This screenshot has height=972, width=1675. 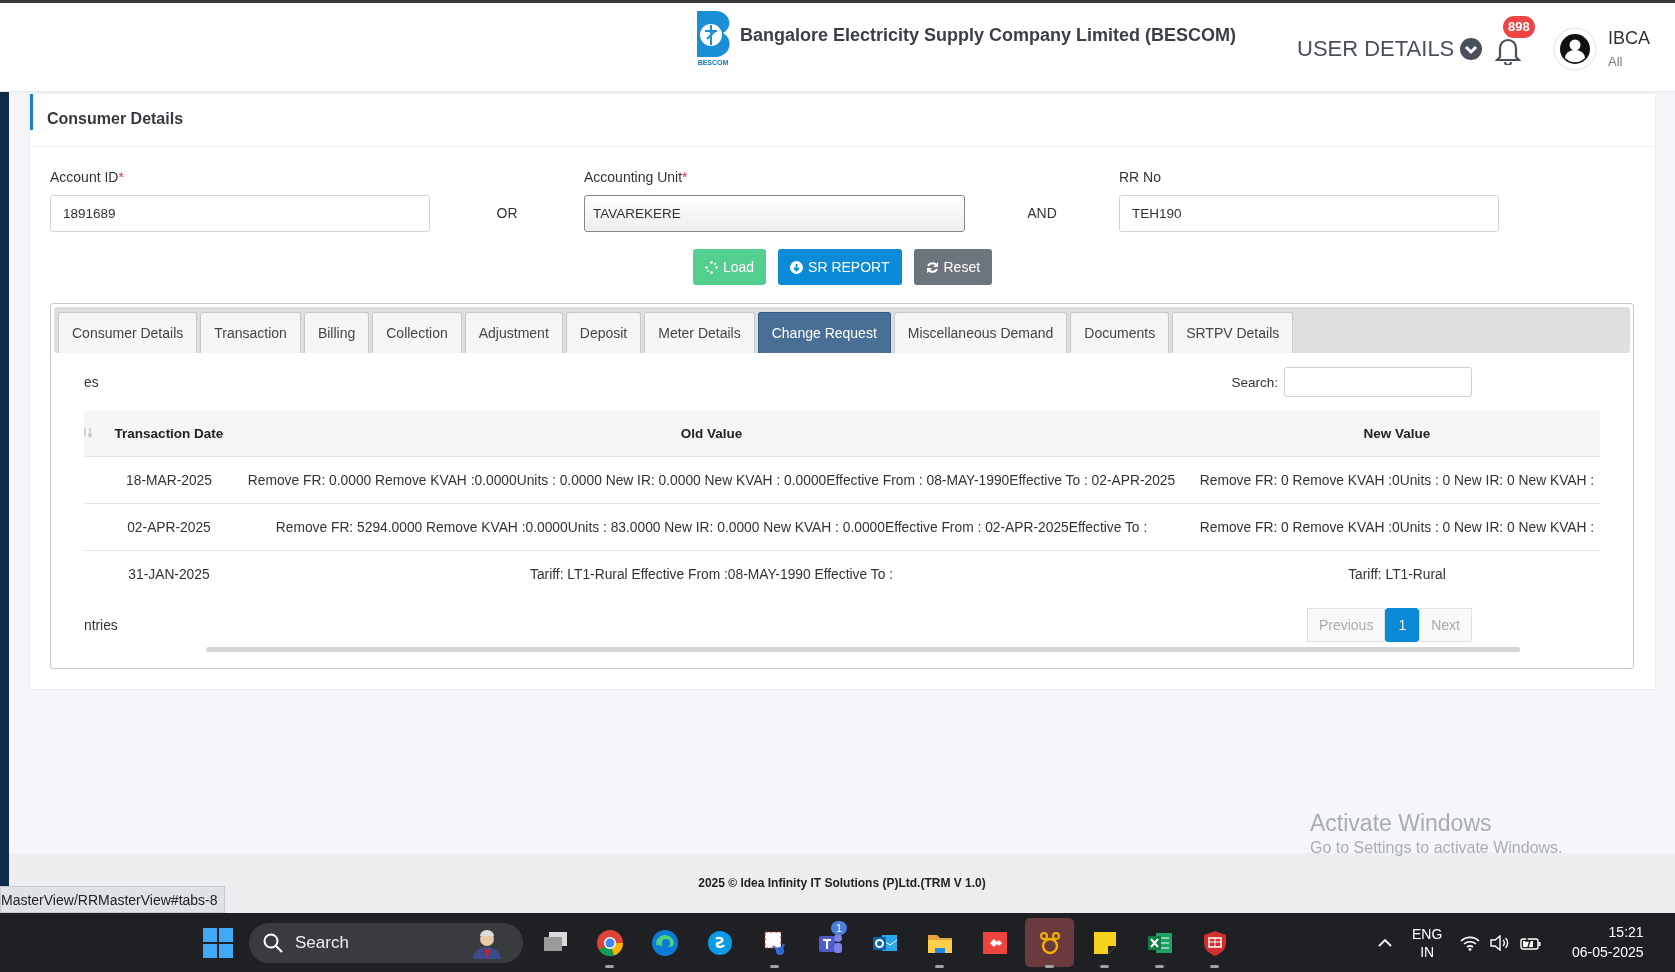 I want to click on footer-text: 2025 © Idea Infinity IT Solutions (P)Ltd.(TRM V 1.0), so click(x=842, y=883).